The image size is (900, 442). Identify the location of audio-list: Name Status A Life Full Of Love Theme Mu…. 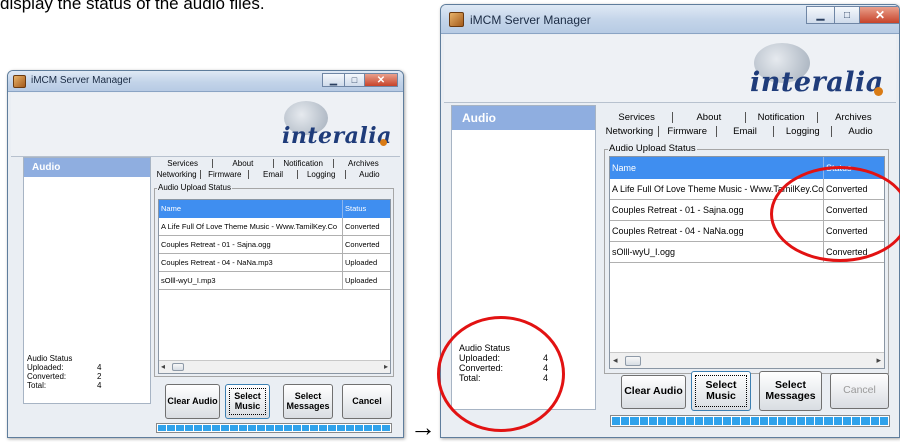
(274, 286).